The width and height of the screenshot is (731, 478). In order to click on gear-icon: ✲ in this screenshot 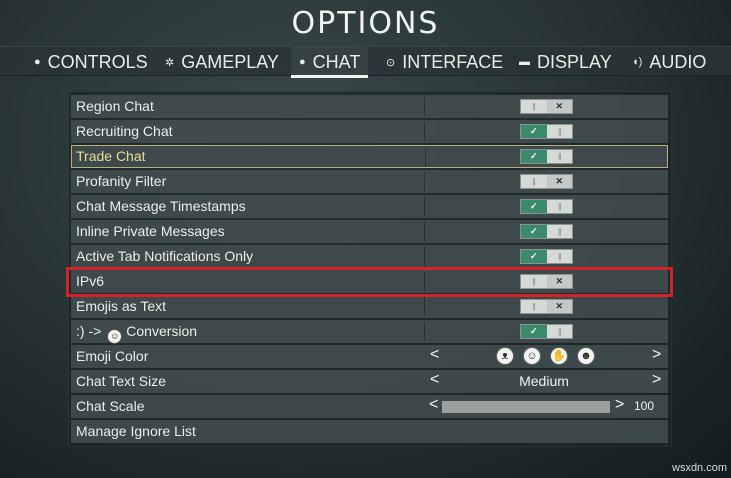, I will do `click(170, 62)`.